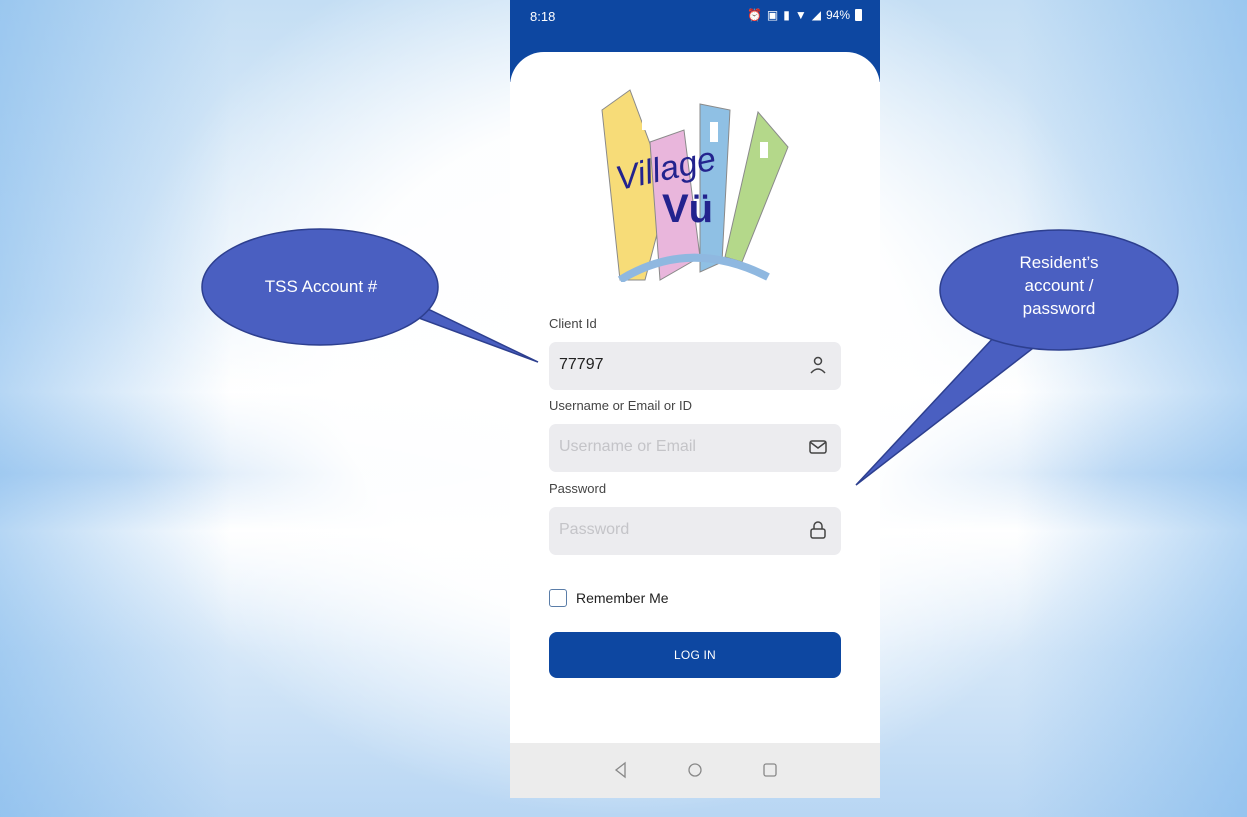 This screenshot has height=817, width=1247. What do you see at coordinates (818, 365) in the screenshot?
I see `user-icon` at bounding box center [818, 365].